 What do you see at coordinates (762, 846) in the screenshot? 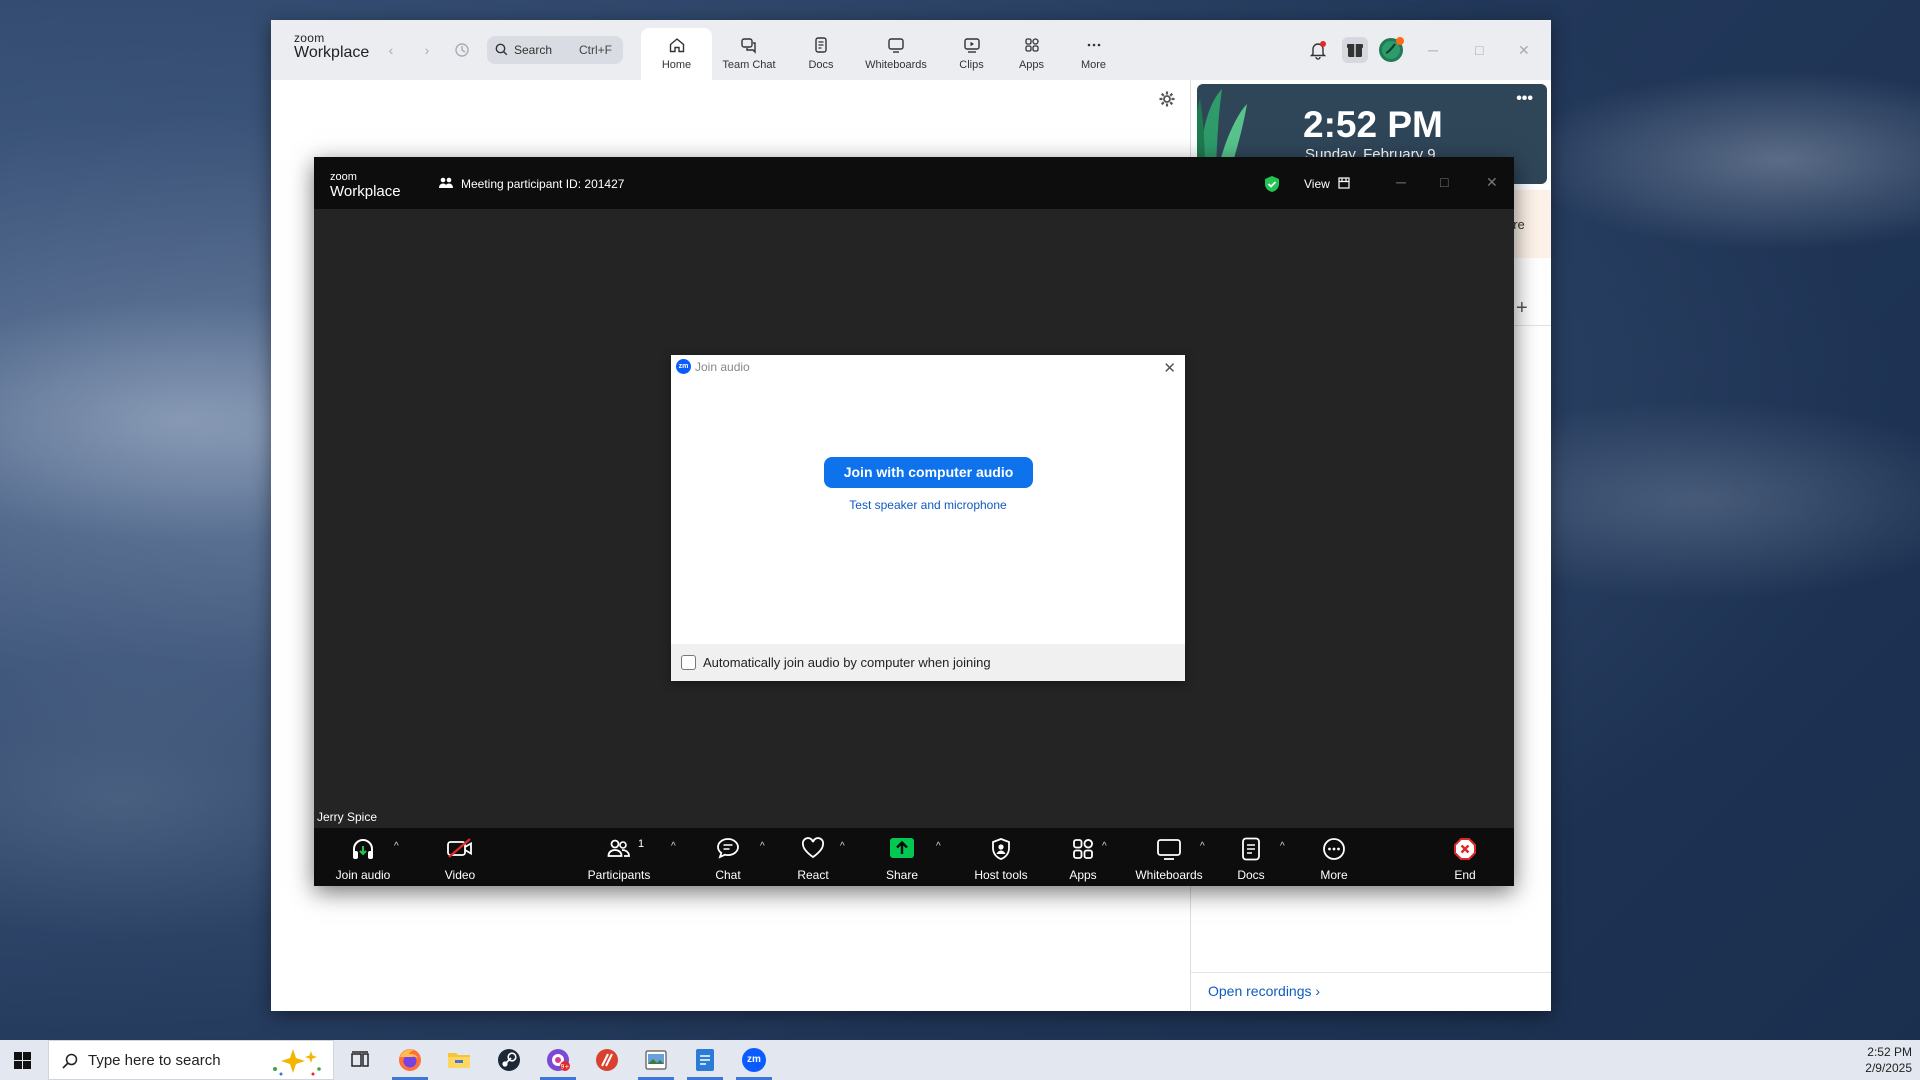
I see `chat-caret-icon: ^` at bounding box center [762, 846].